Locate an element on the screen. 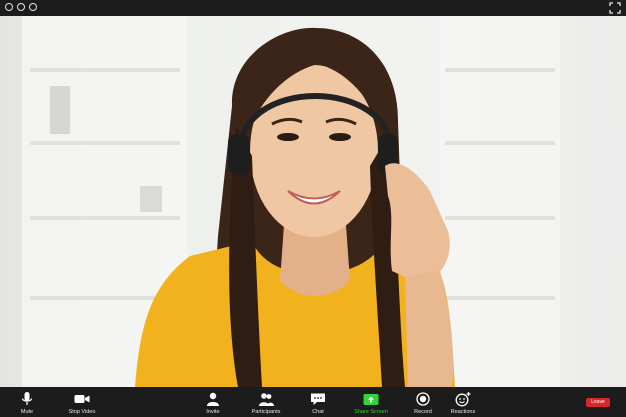  reactions-button: Reactions is located at coordinates (463, 402).